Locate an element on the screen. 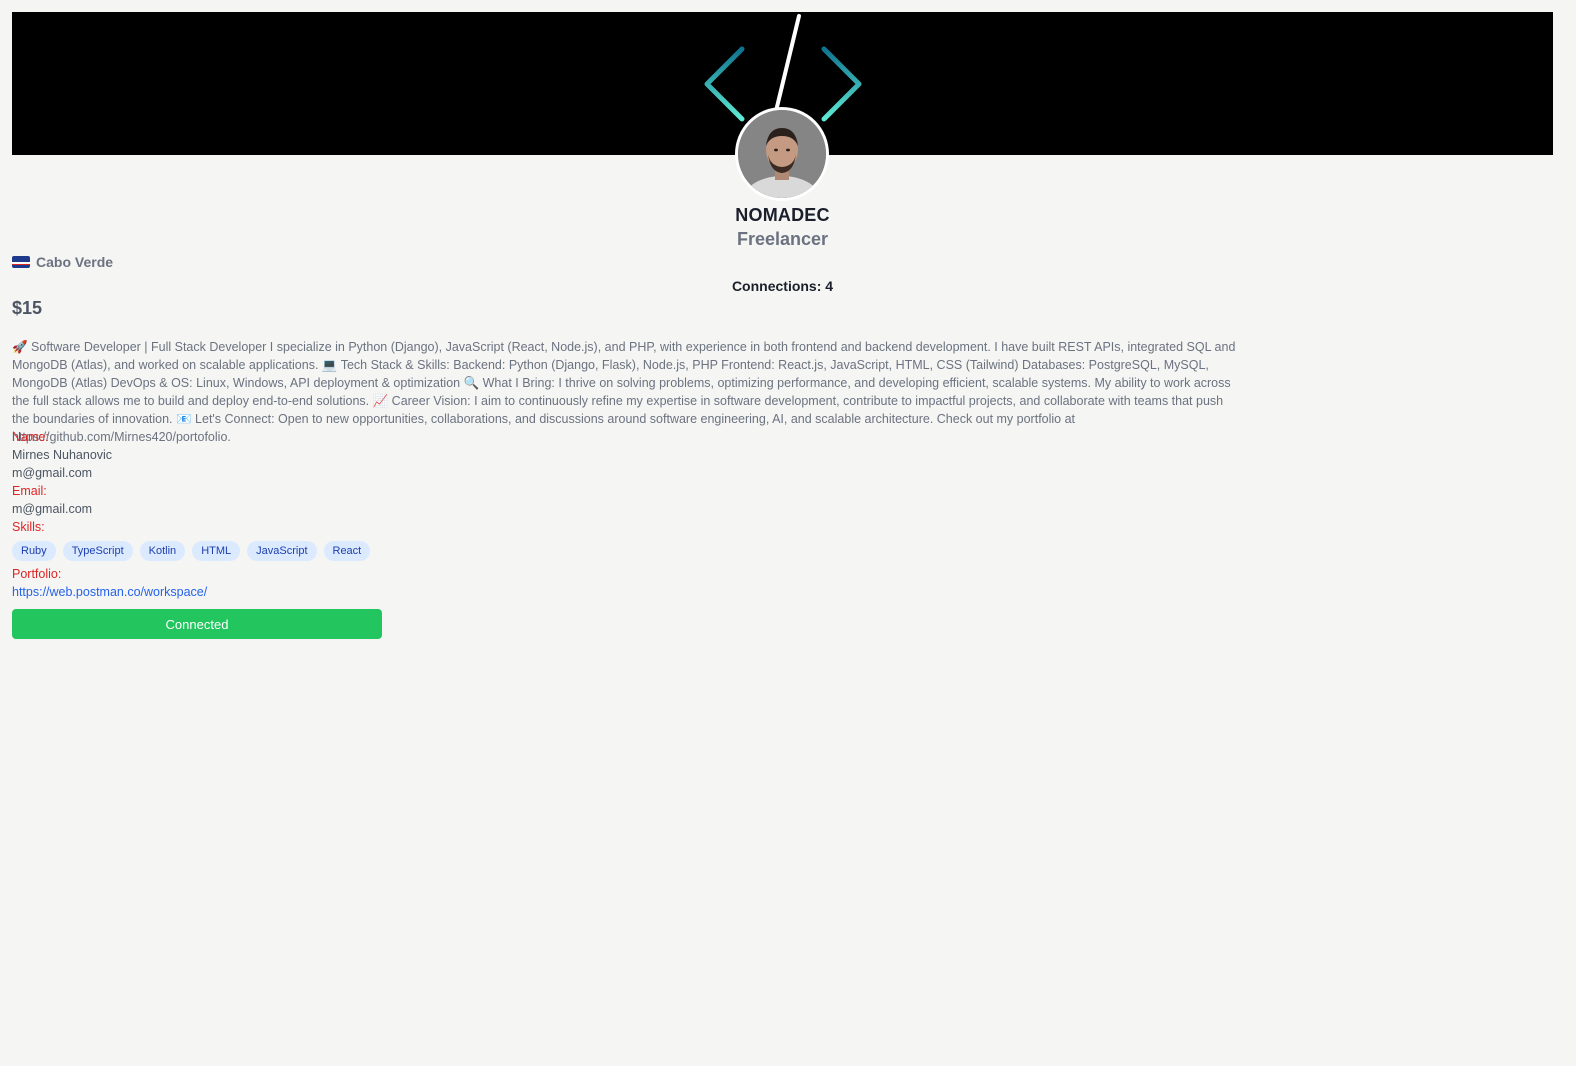 The height and width of the screenshot is (1066, 1576). username: NOMADEC is located at coordinates (782, 215).